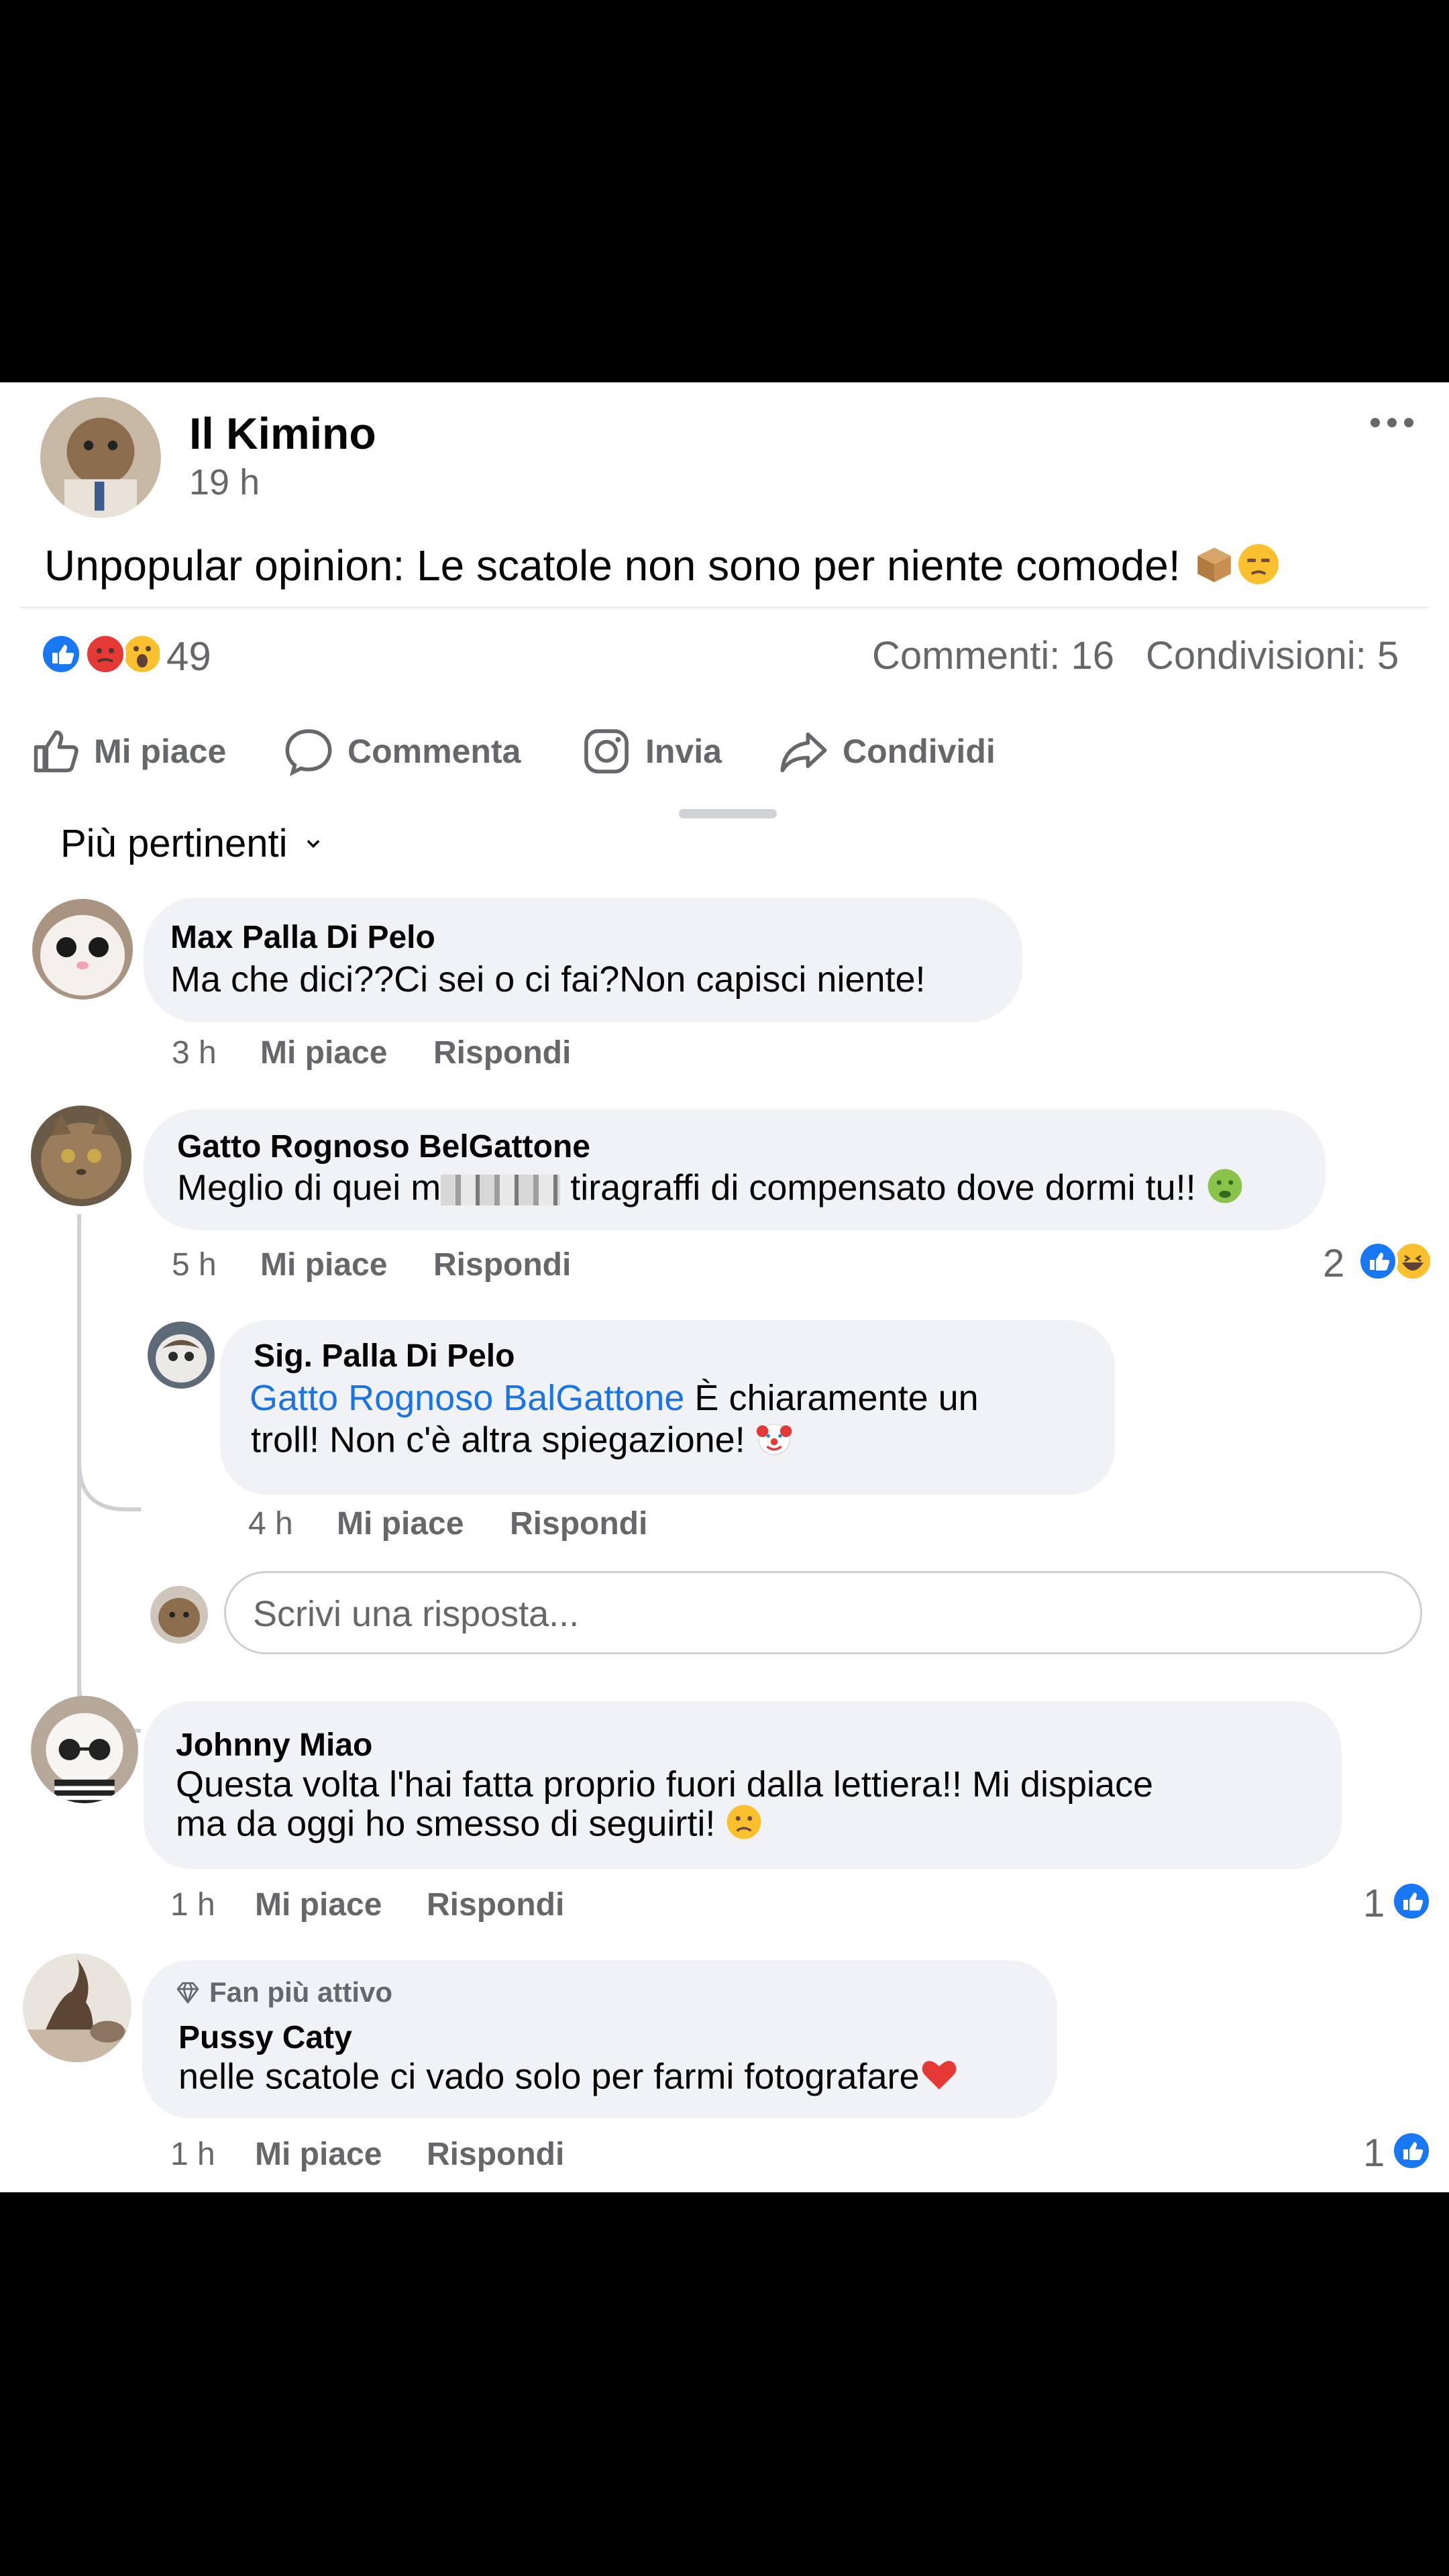  I want to click on reply-reply-button: Rispondi, so click(578, 1523).